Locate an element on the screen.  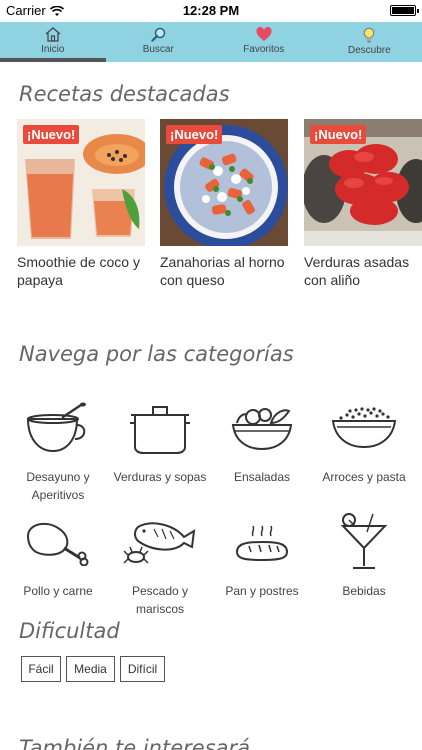
difficulty-easy-button: Fácil is located at coordinates (41, 669).